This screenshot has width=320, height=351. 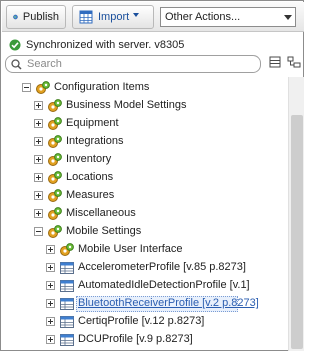 I want to click on tree-node-label: Inventory, so click(x=89, y=159).